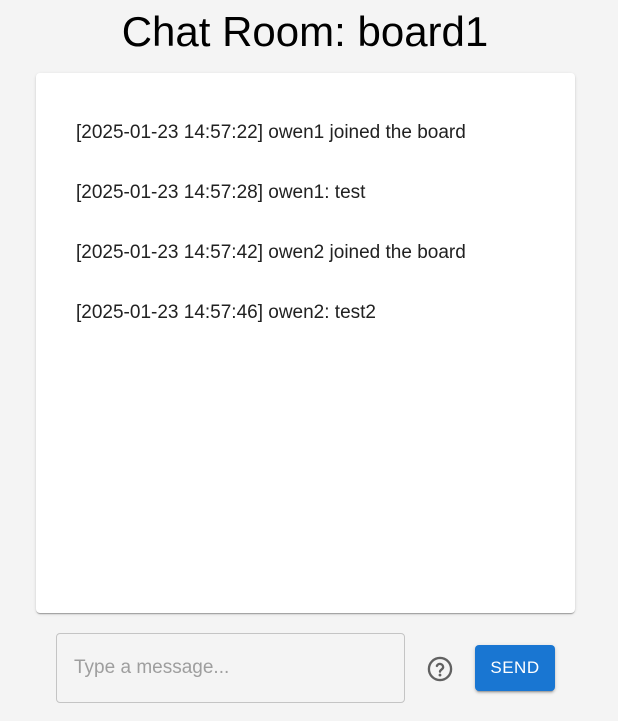 This screenshot has height=721, width=618. I want to click on message-item: [2025-01-23 14:57:28] owen1: test, so click(221, 192).